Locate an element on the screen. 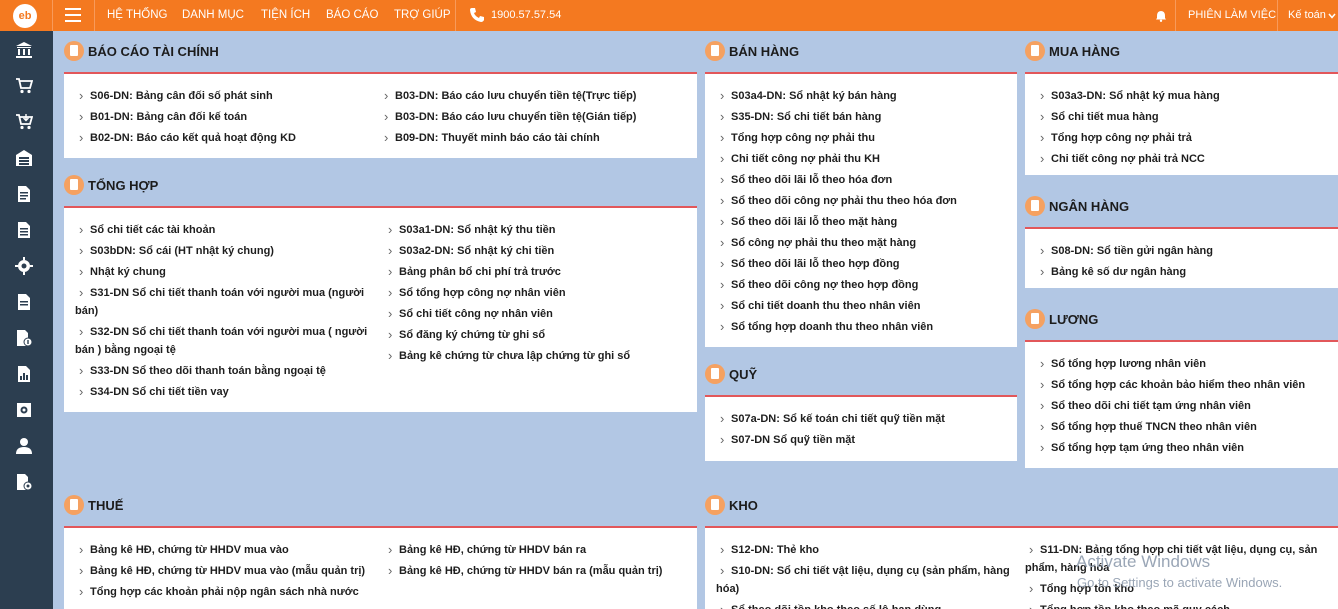 Image resolution: width=1338 pixels, height=609 pixels. nav-danh-muc: DANH MỤC is located at coordinates (213, 15).